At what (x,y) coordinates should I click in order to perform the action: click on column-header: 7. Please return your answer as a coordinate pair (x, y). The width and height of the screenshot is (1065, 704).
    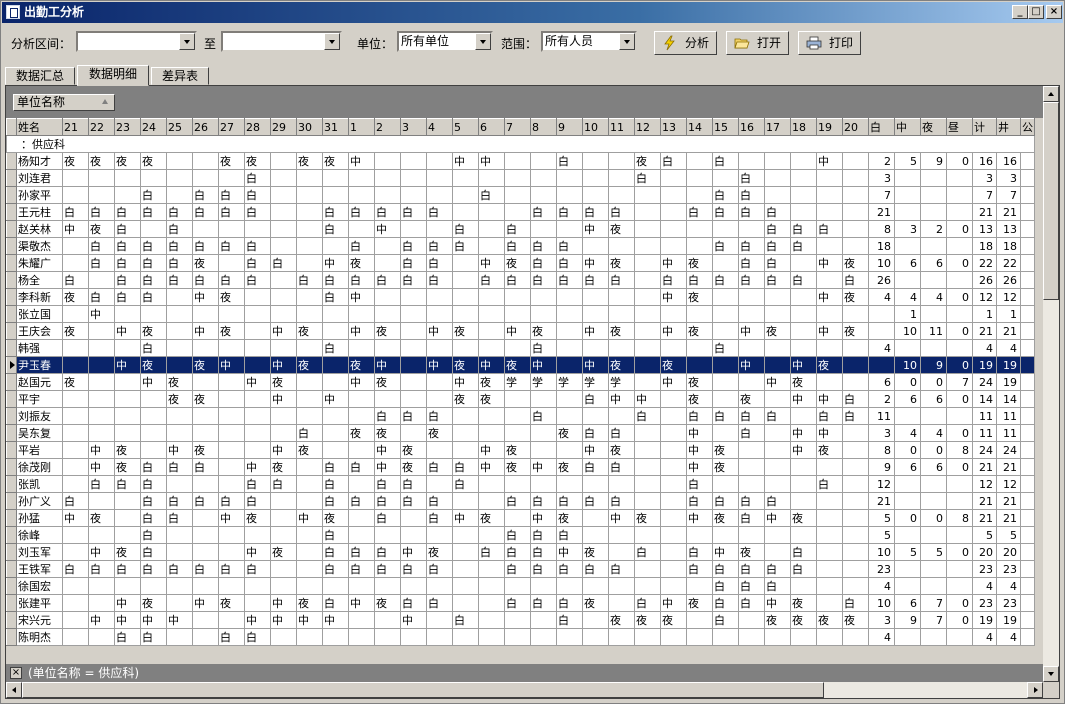
    Looking at the image, I should click on (517, 127).